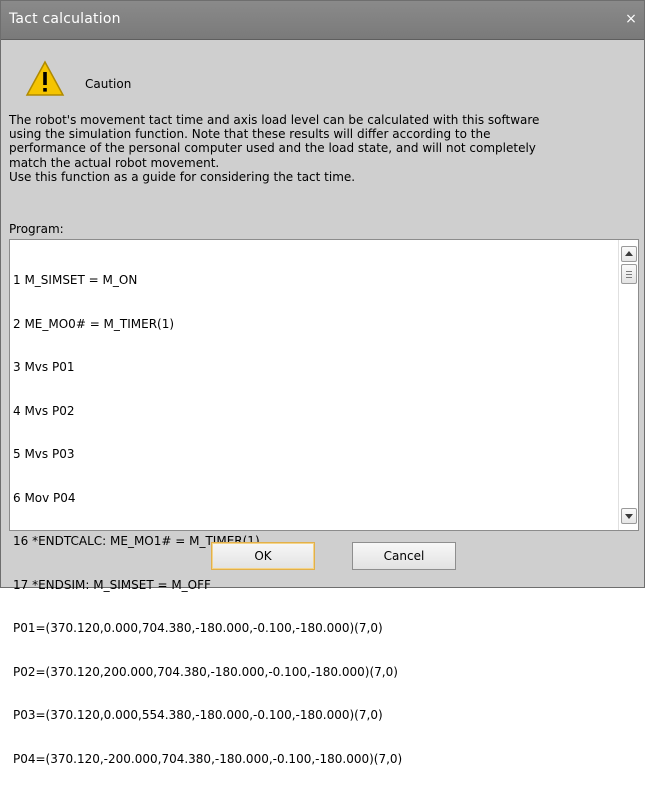  I want to click on scroll-thumb, so click(629, 274).